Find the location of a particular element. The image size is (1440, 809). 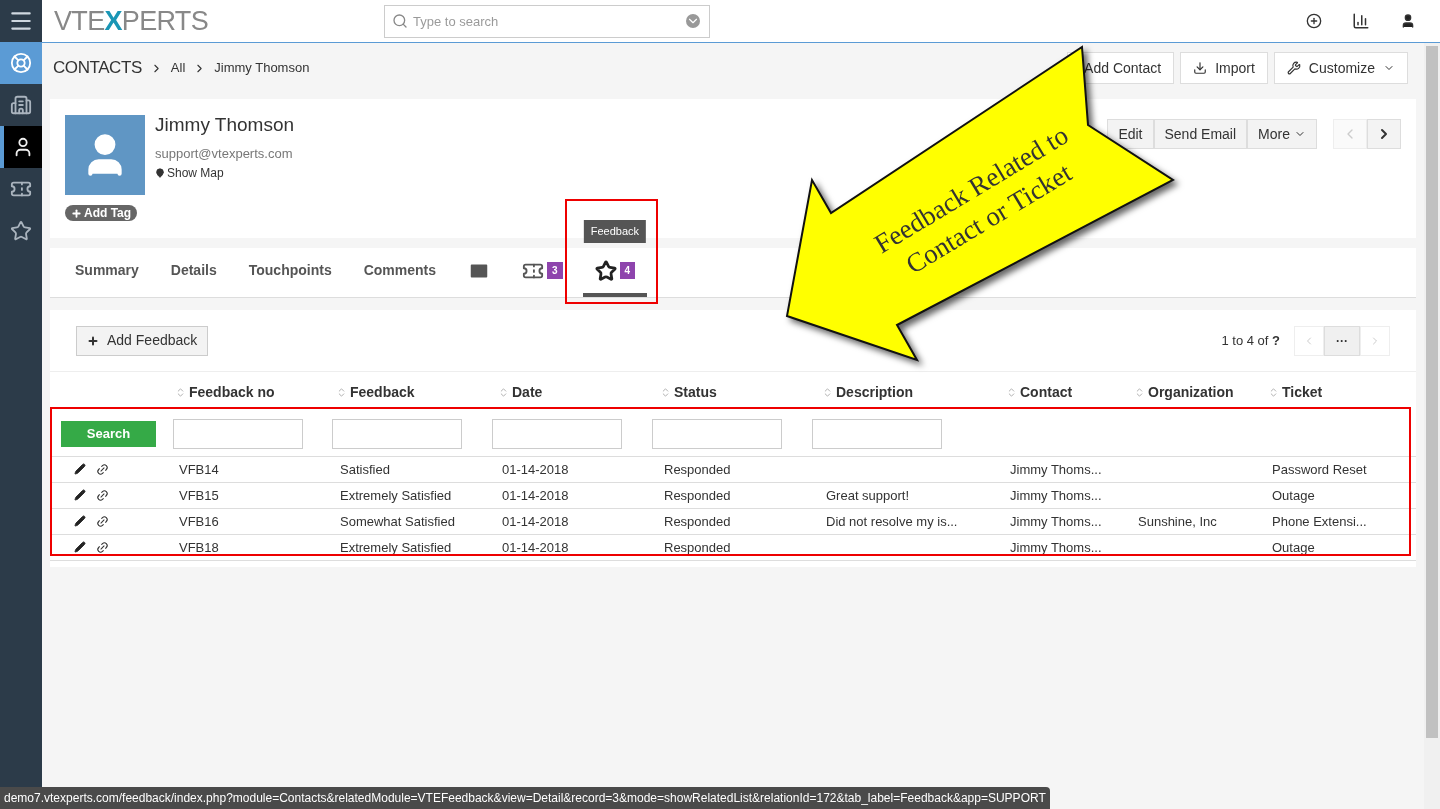

action-button: Import is located at coordinates (1224, 68).